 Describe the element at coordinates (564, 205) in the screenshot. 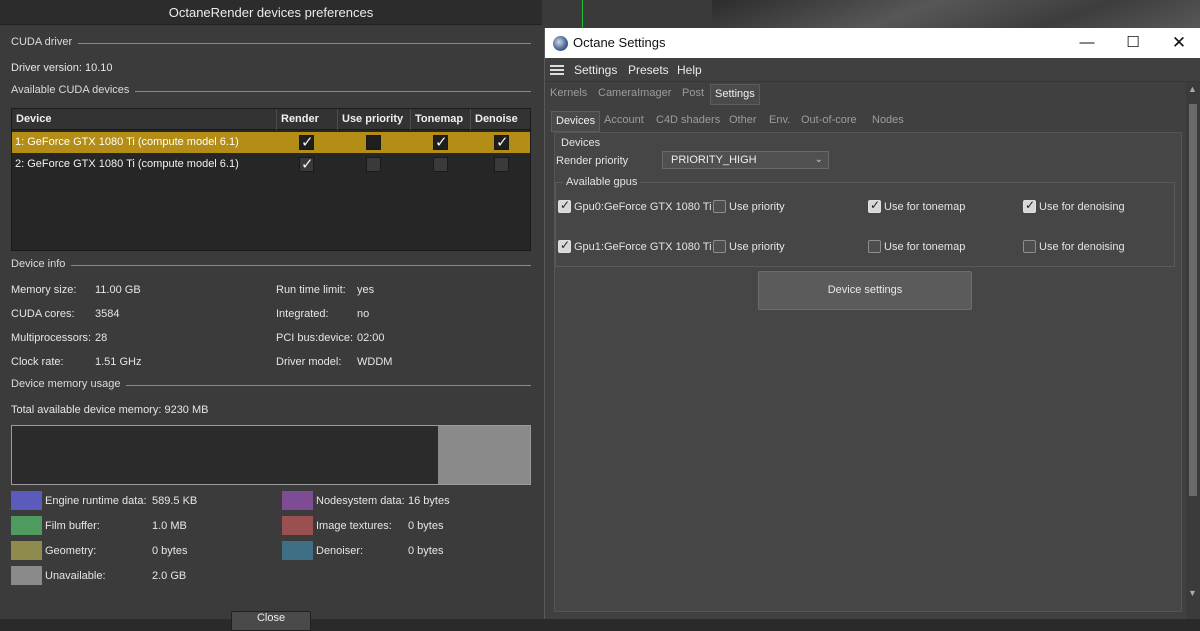

I see `gpu0-enable-checkbox` at that location.